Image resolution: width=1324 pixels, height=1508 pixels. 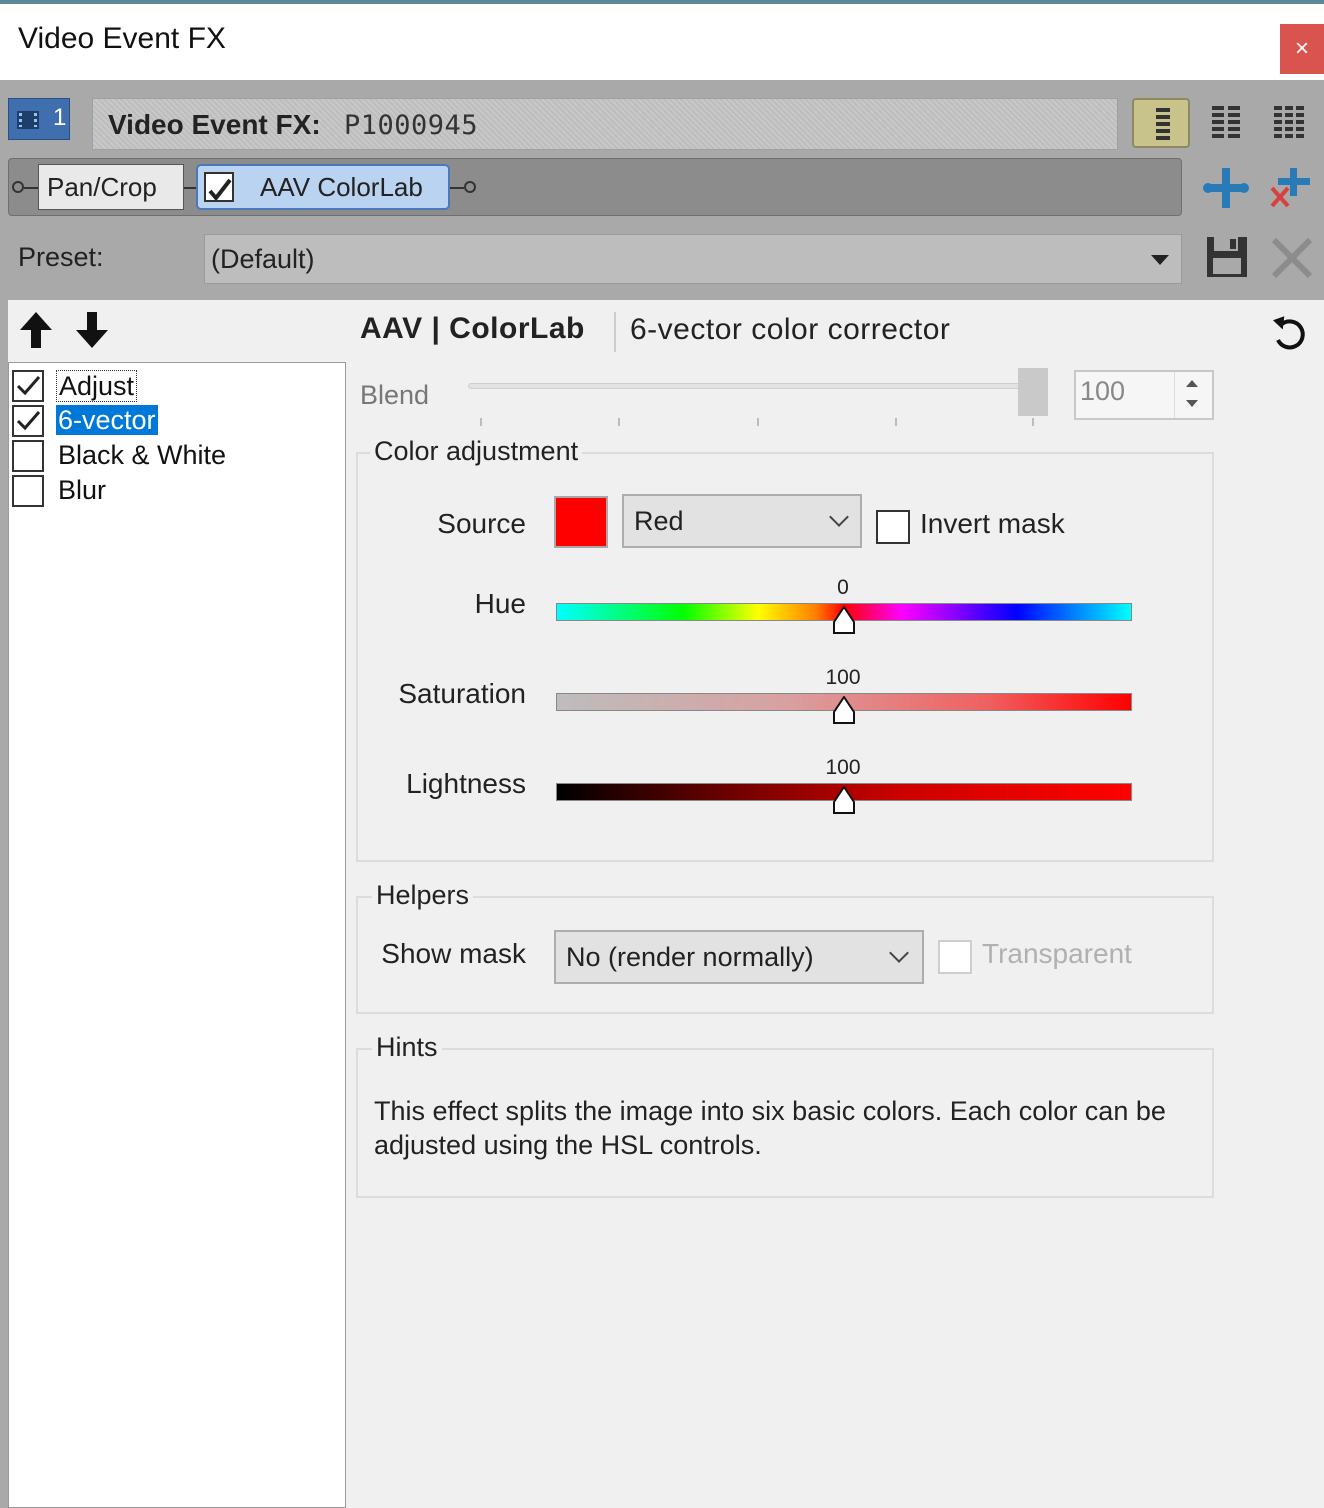 I want to click on 6-vector-checkbox, so click(x=28, y=421).